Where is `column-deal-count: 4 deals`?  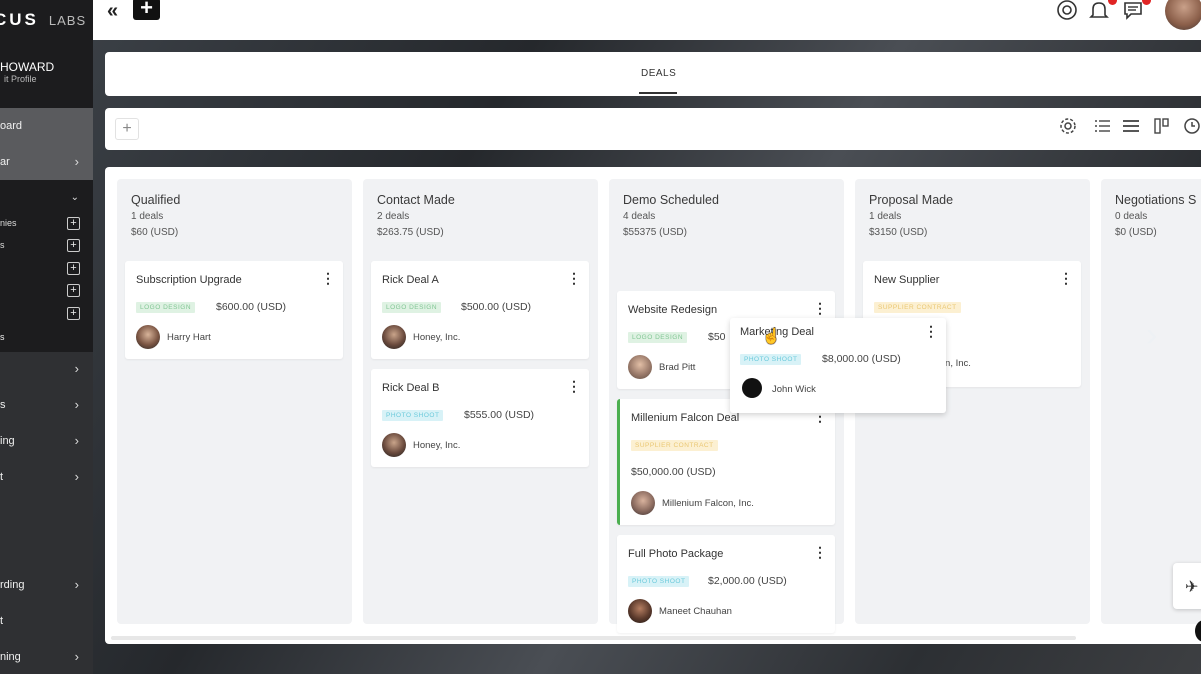
column-deal-count: 4 deals is located at coordinates (639, 216).